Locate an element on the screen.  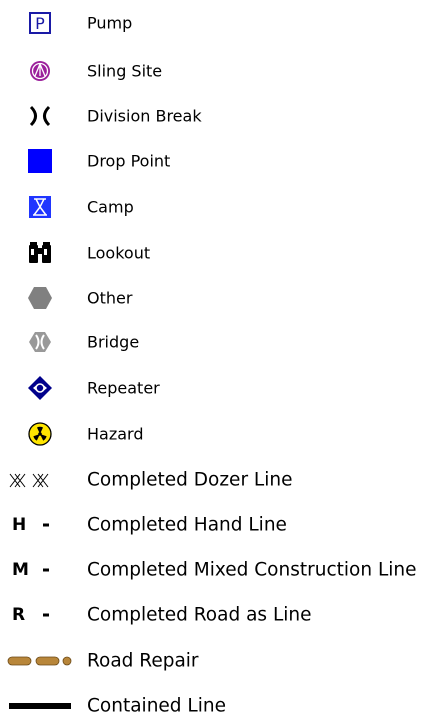
svg-text: P is located at coordinates (40, 23).